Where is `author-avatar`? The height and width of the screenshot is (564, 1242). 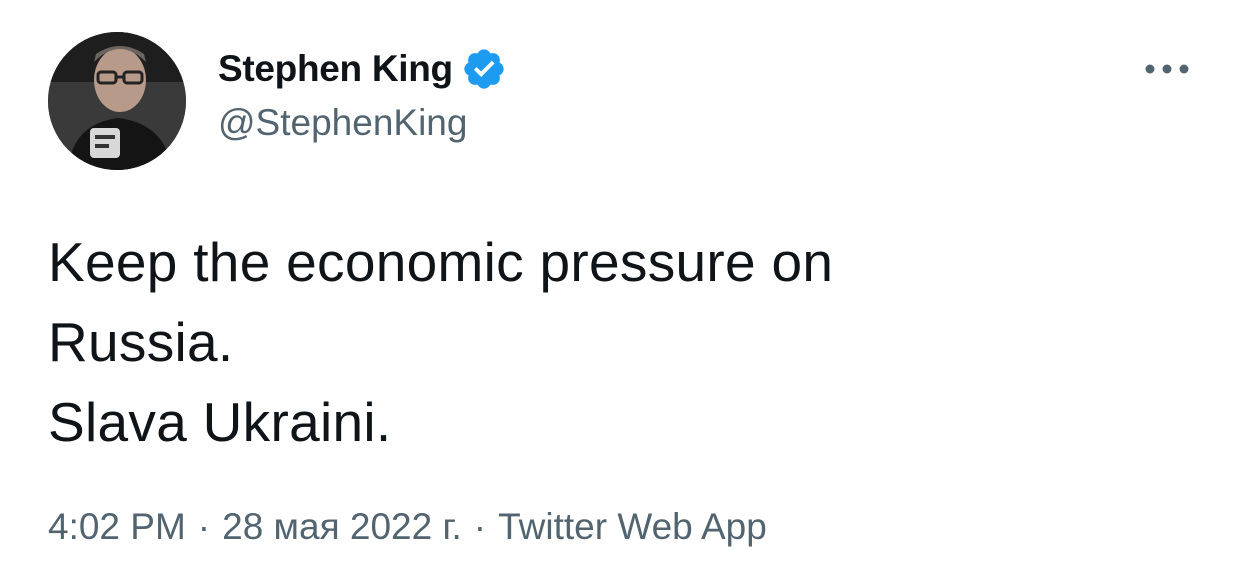 author-avatar is located at coordinates (117, 101).